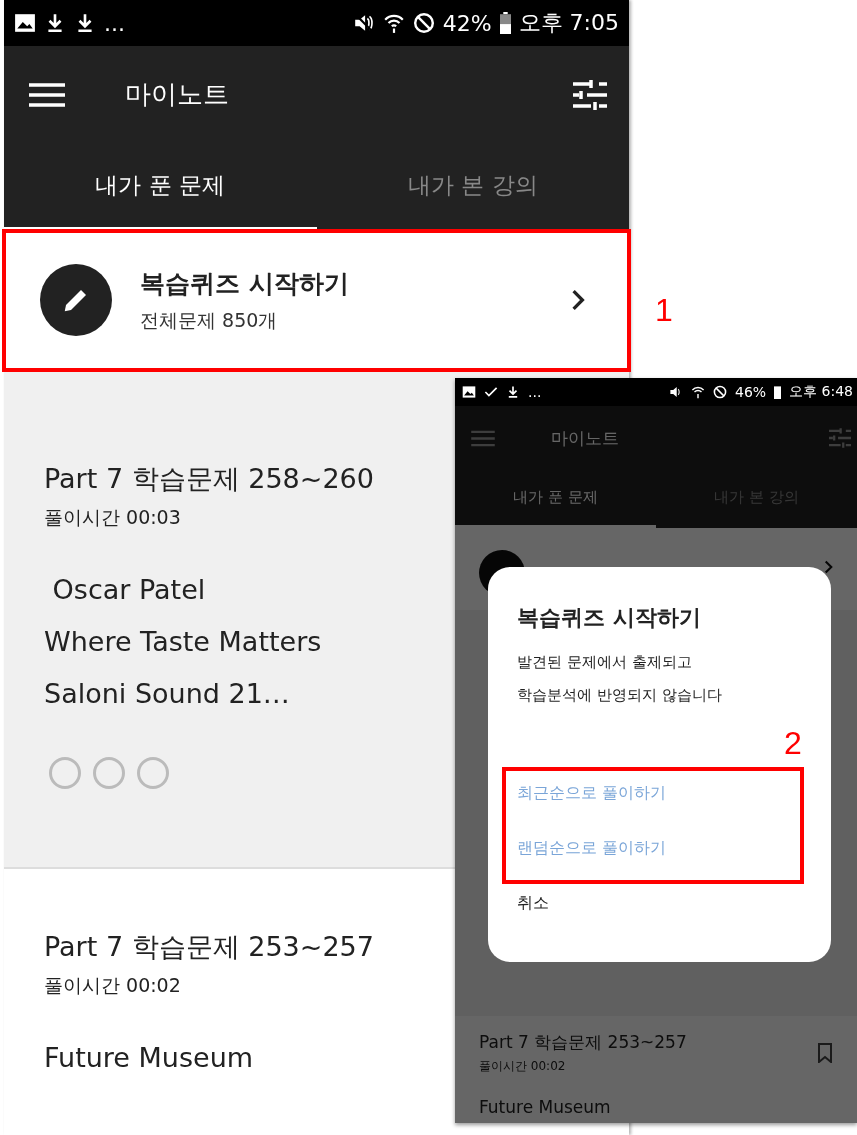 The width and height of the screenshot is (857, 1135). What do you see at coordinates (793, 743) in the screenshot?
I see `annotation-number: 2` at bounding box center [793, 743].